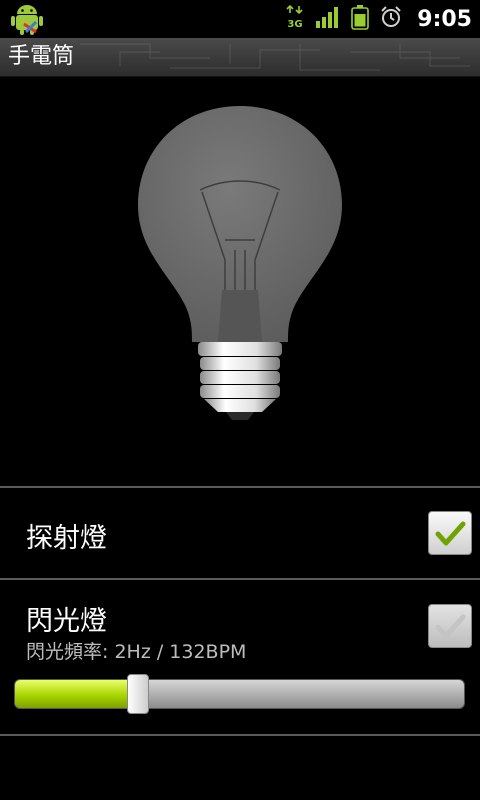 The height and width of the screenshot is (800, 480). I want to click on title-bar: 手電筒, so click(240, 57).